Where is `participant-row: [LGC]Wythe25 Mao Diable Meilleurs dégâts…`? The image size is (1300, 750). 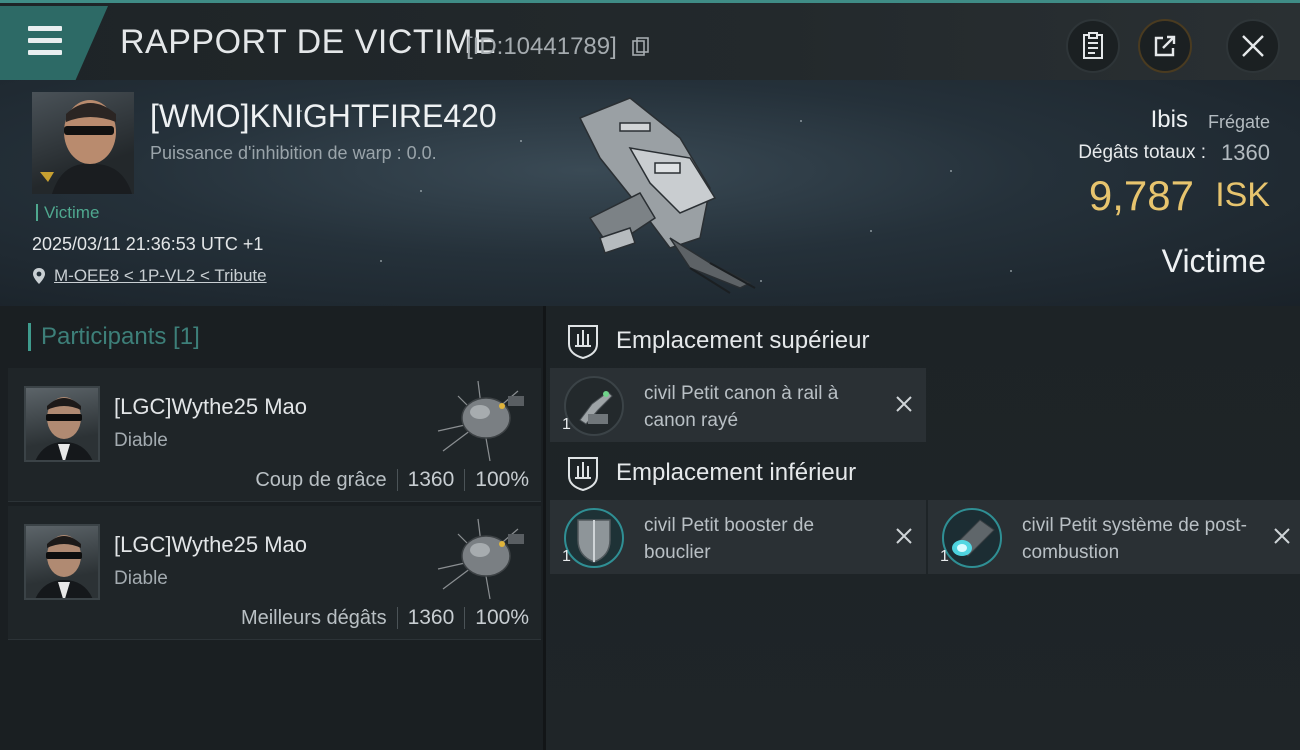
participant-row: [LGC]Wythe25 Mao Diable Meilleurs dégâts… is located at coordinates (274, 573).